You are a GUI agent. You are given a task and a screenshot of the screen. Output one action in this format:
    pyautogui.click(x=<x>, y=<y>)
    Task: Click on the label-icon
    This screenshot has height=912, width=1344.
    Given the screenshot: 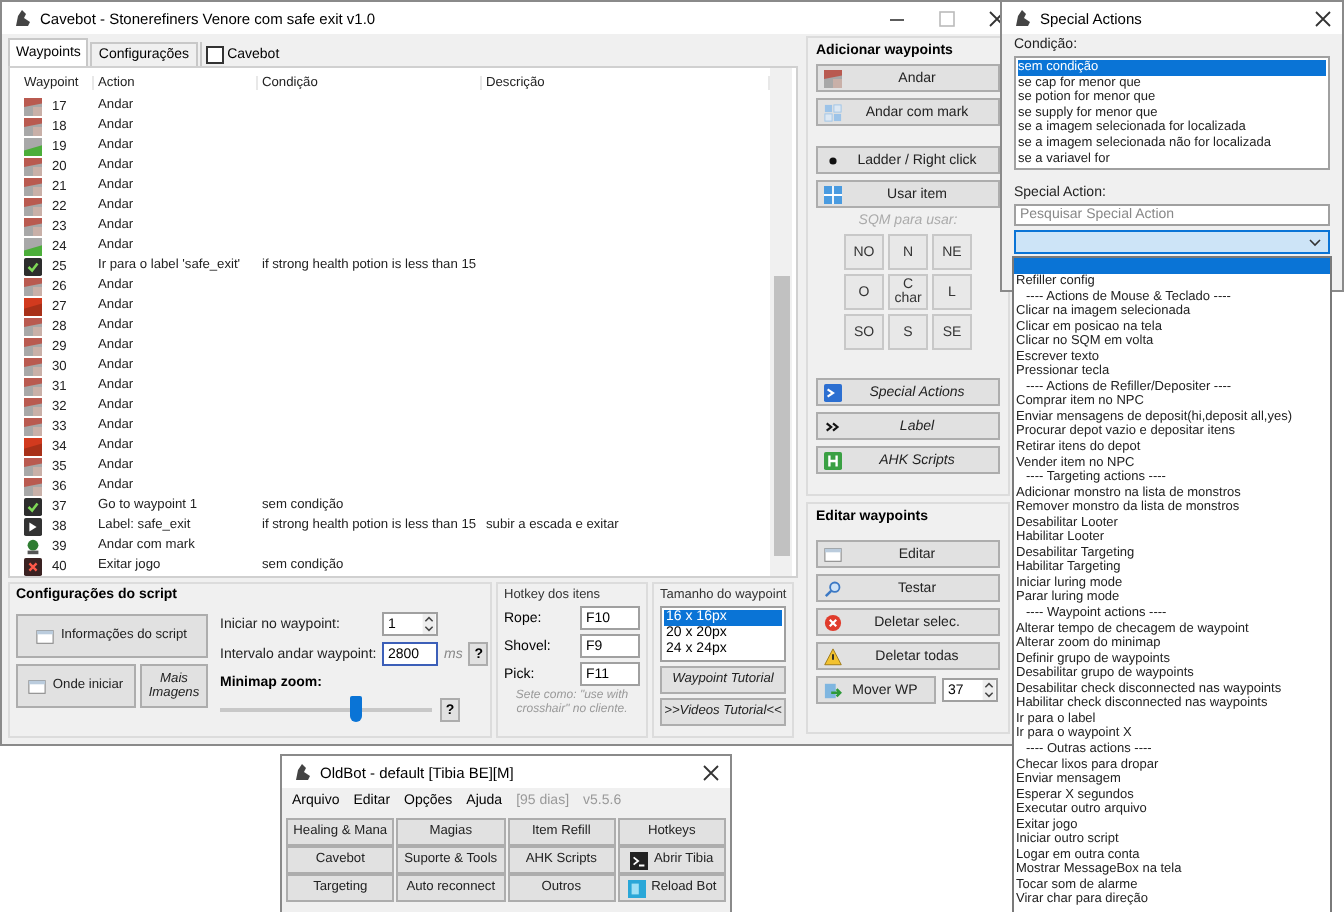 What is the action you would take?
    pyautogui.click(x=33, y=526)
    